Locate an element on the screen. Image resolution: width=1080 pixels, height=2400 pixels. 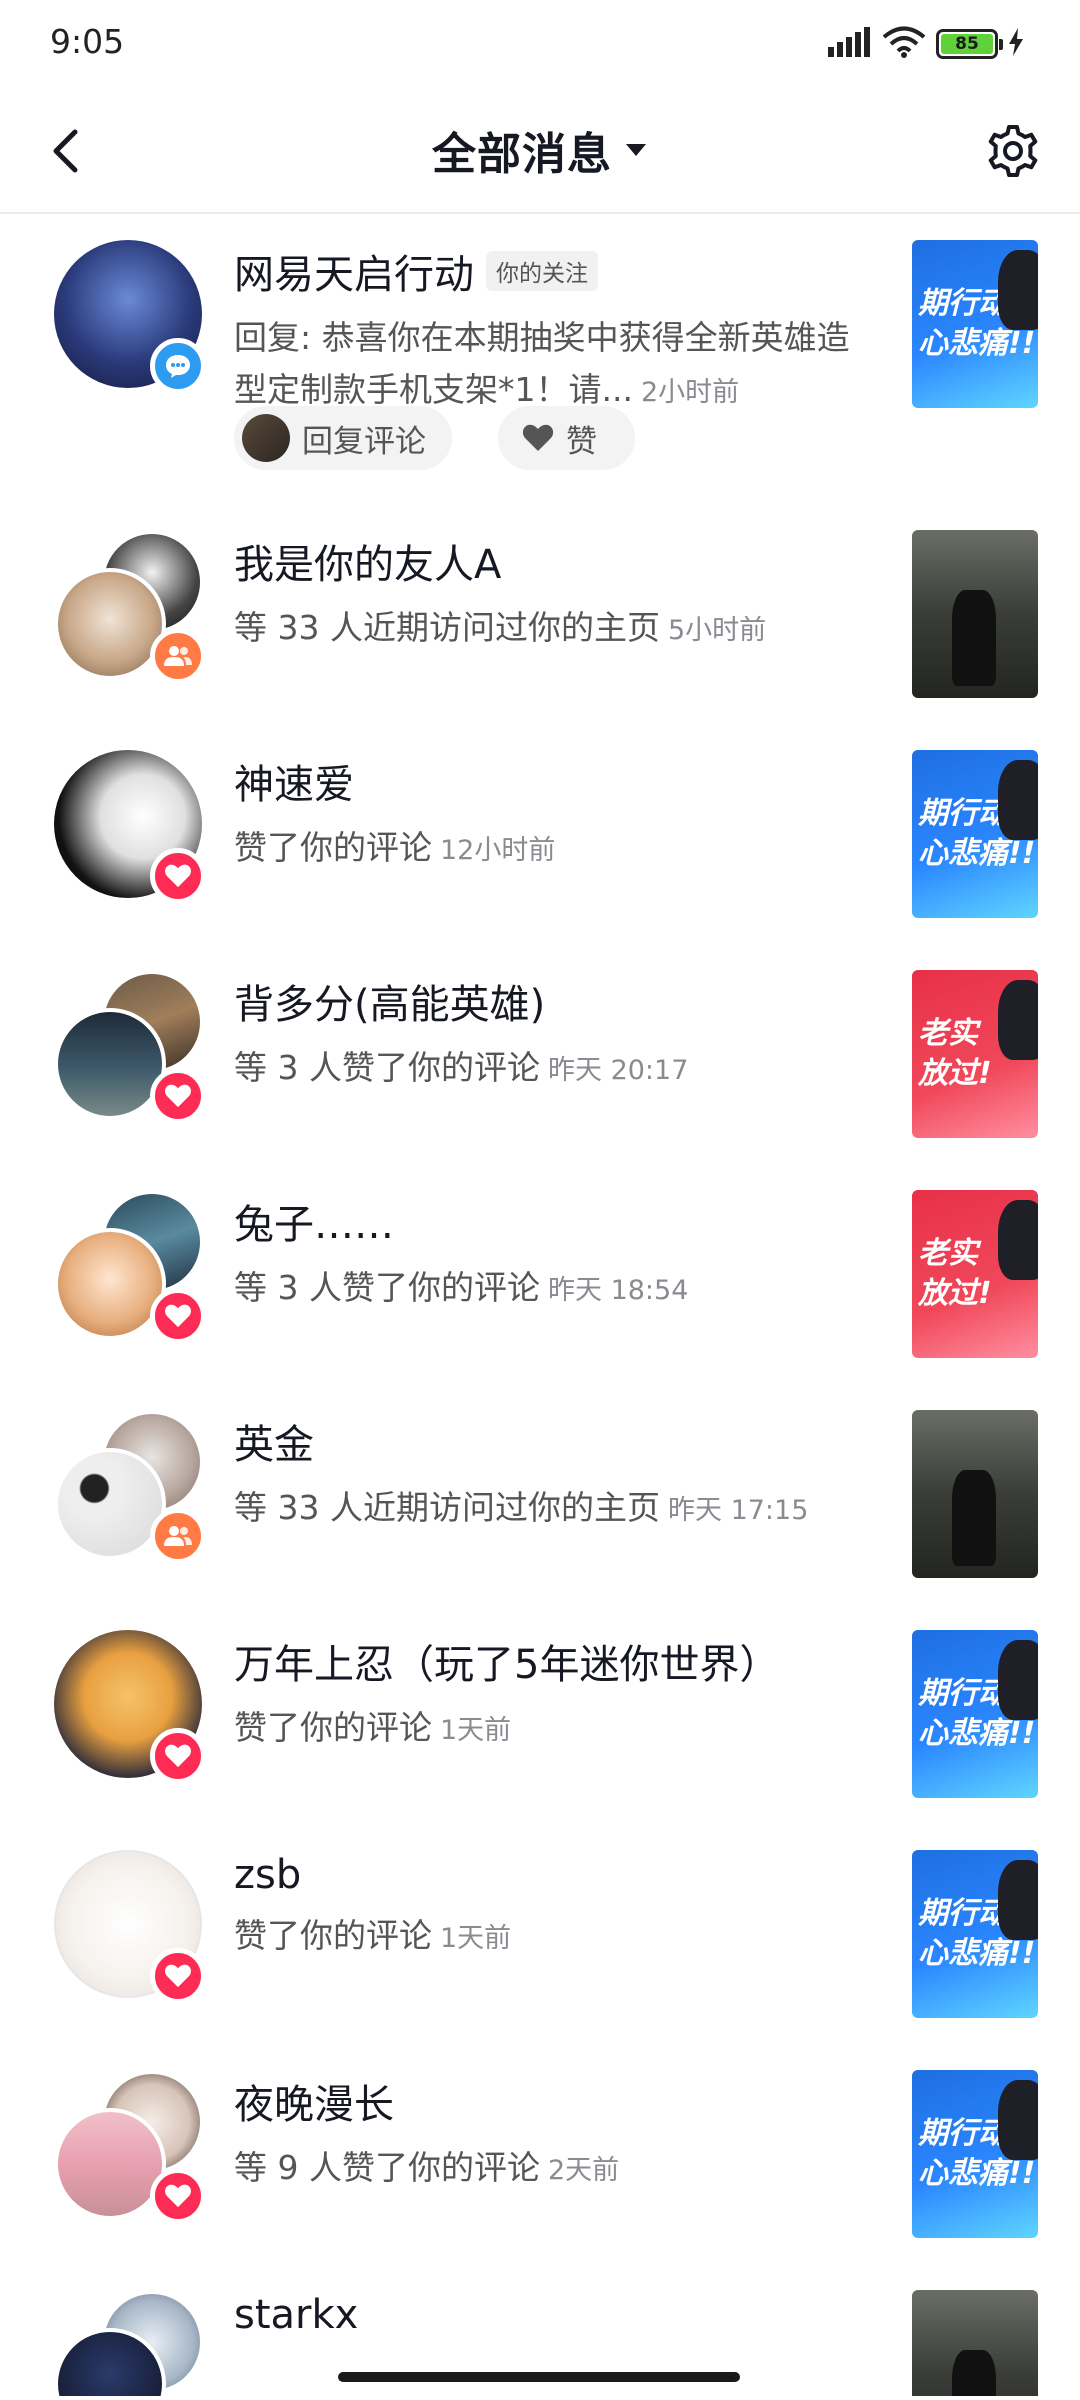
message-content: 神速爱 赞了你的评论 12小时前 is located at coordinates (554, 814).